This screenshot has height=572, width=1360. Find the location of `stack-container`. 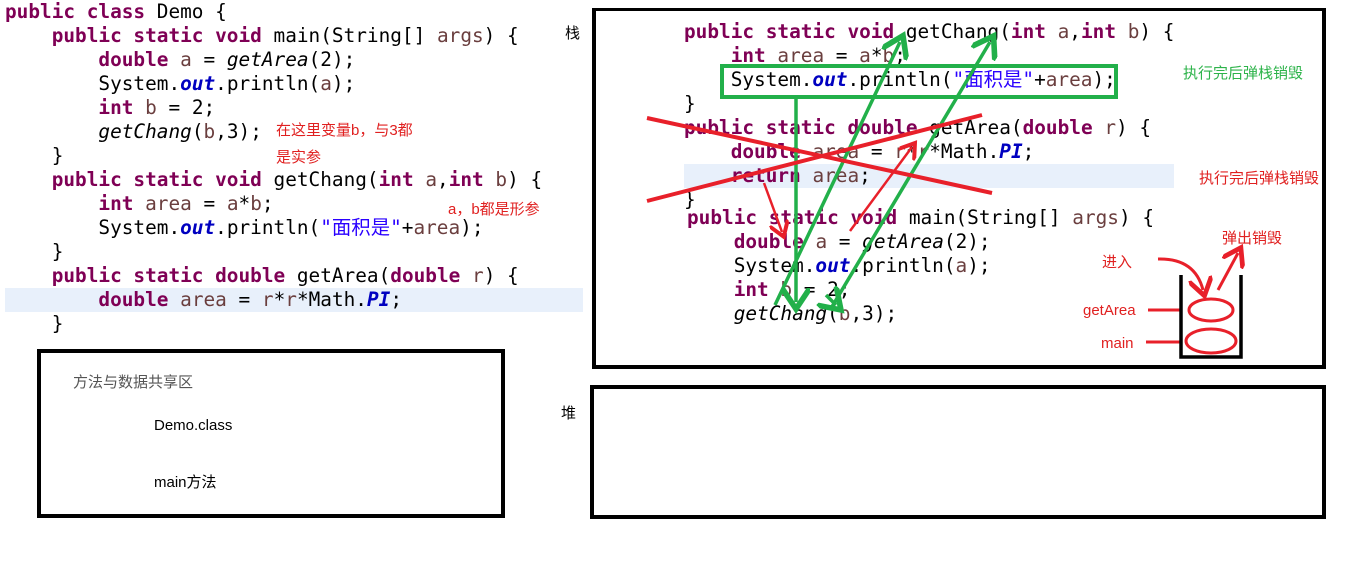

stack-container is located at coordinates (1211, 317).